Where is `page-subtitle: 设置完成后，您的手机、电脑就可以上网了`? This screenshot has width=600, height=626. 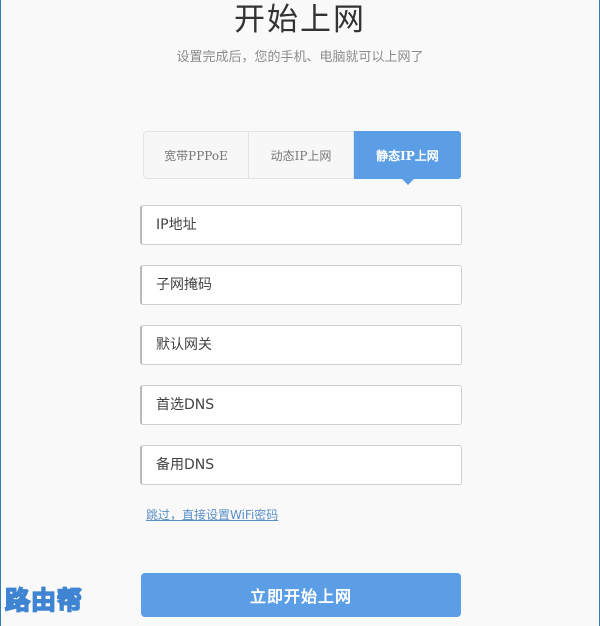
page-subtitle: 设置完成后，您的手机、电脑就可以上网了 is located at coordinates (300, 57).